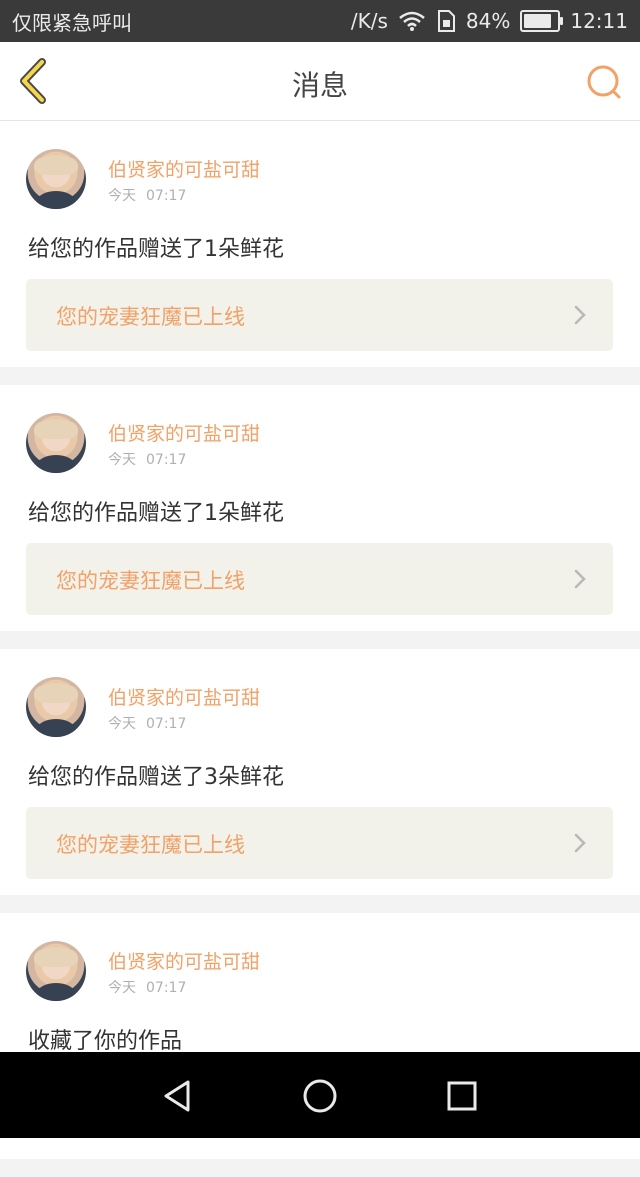  Describe the element at coordinates (105, 1041) in the screenshot. I see `message-text: 收藏了你的作品` at that location.